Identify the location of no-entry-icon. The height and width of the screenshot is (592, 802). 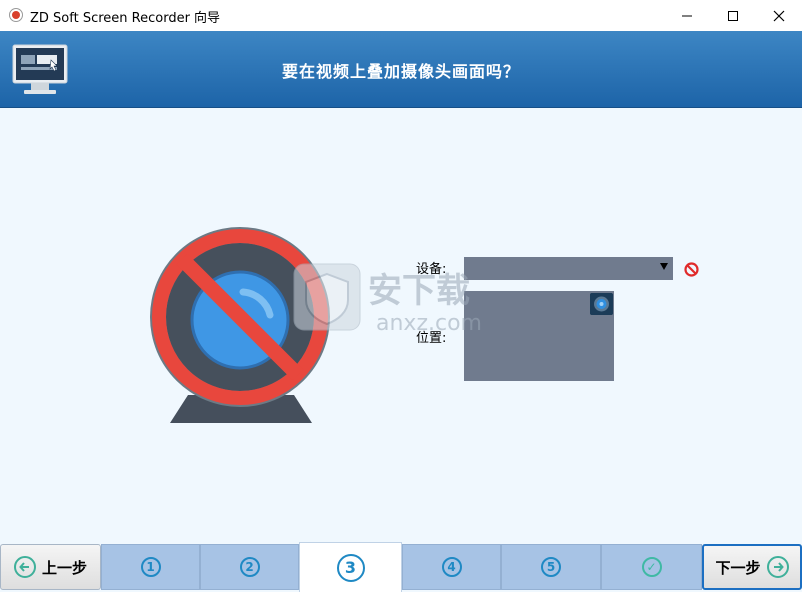
(691, 269).